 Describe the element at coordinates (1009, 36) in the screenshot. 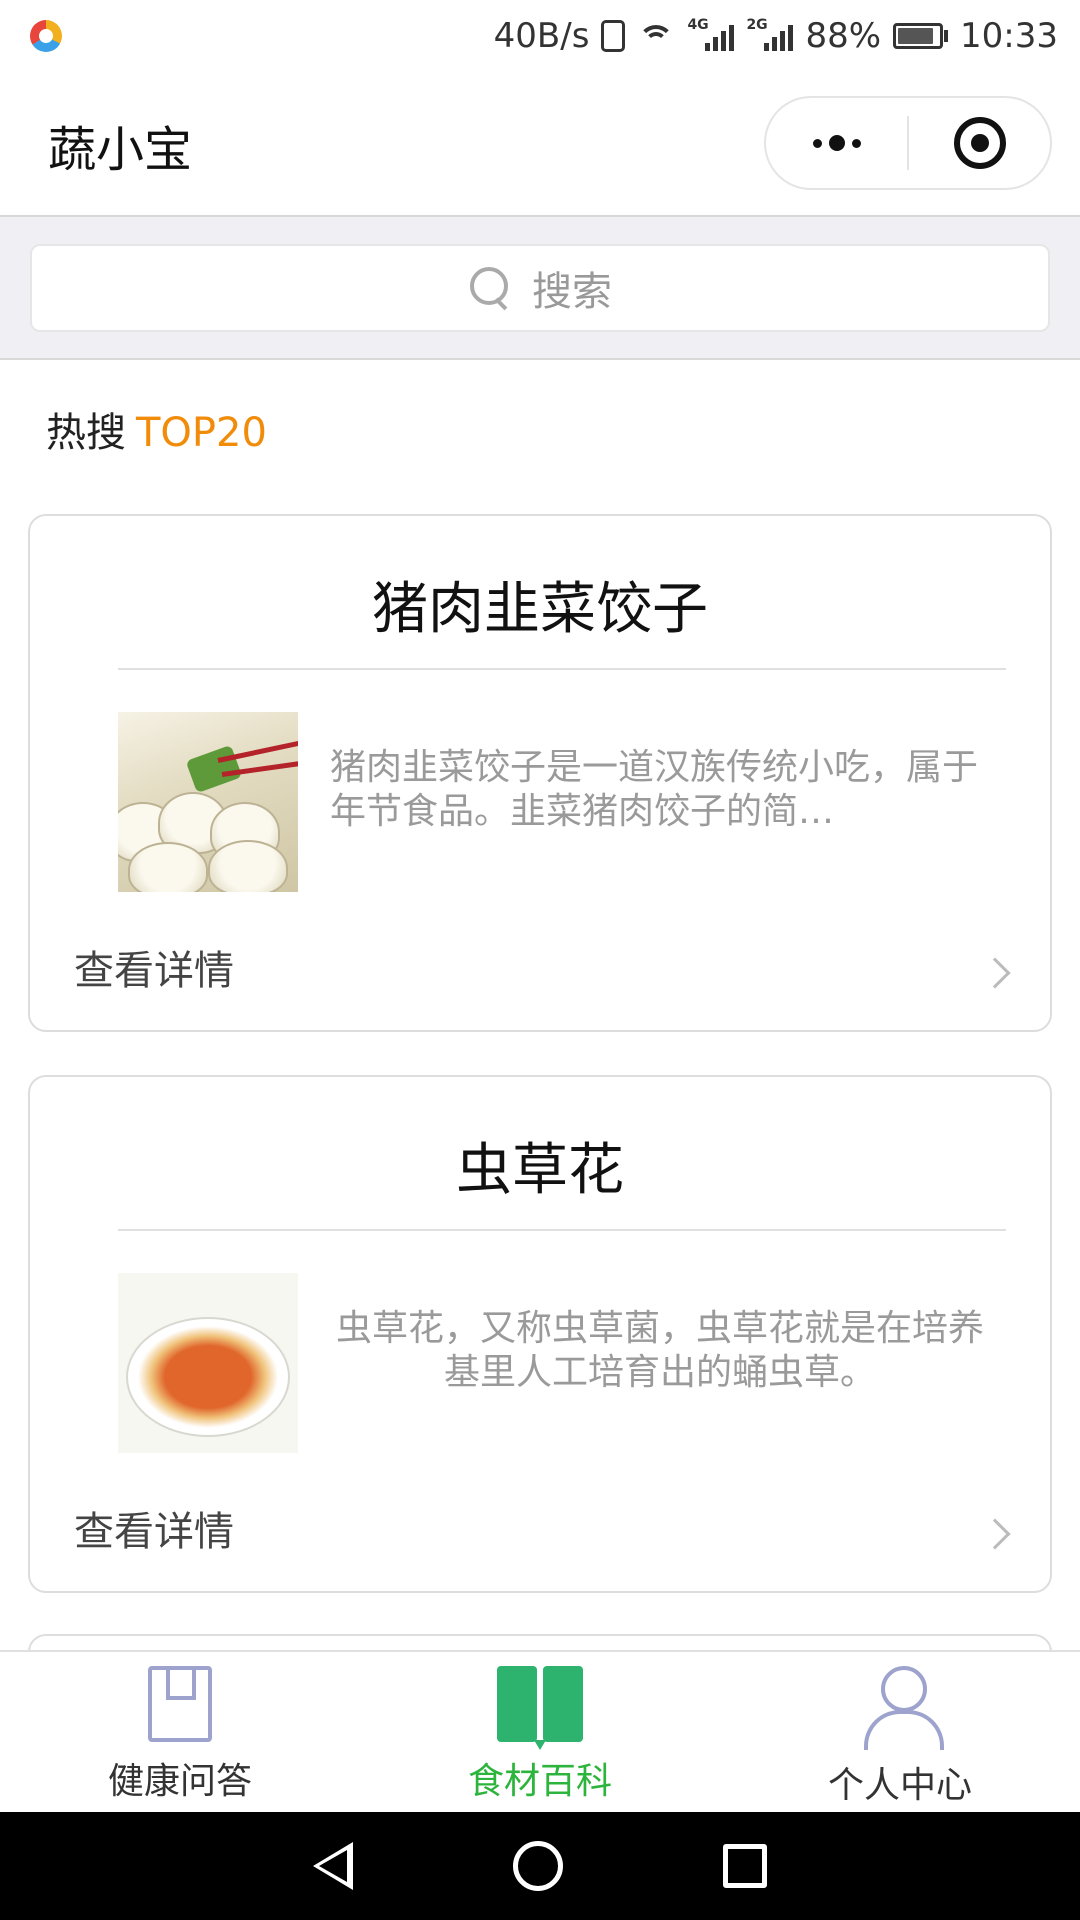

I see `clock: 10:33` at that location.